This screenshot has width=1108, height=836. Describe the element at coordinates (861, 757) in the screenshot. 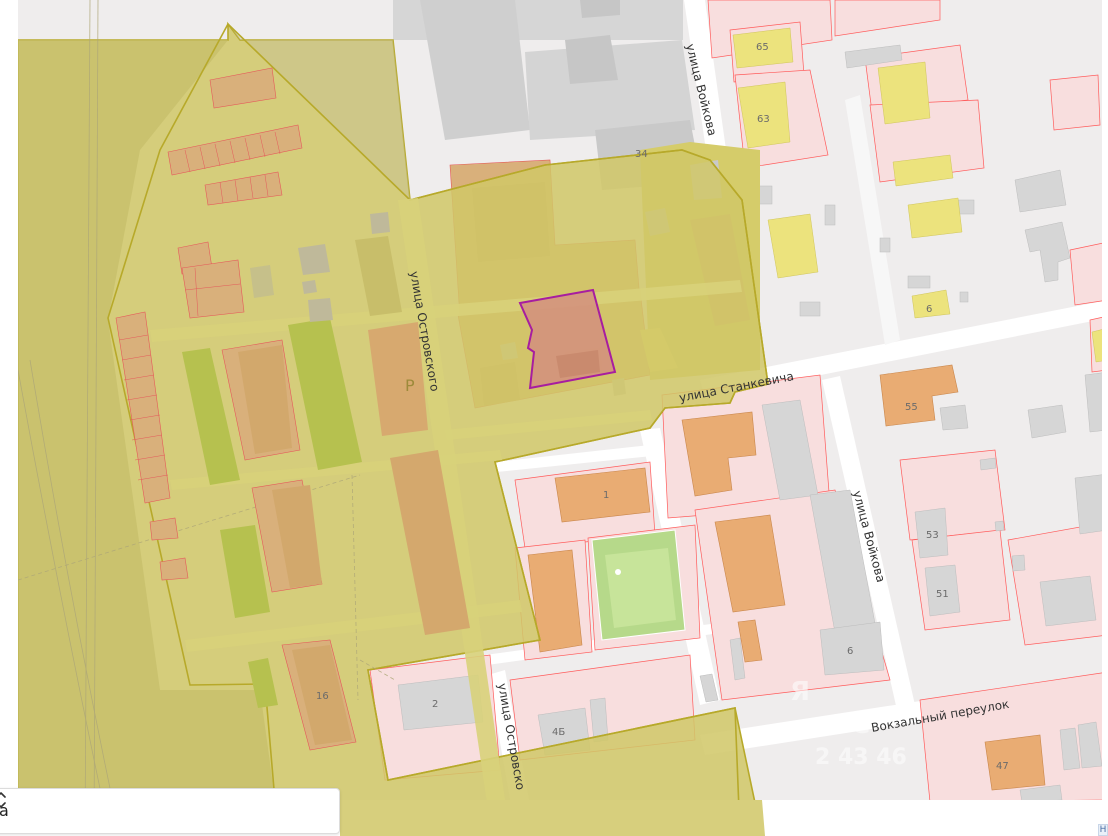

I see `watermark-line3: 2 43 46` at that location.